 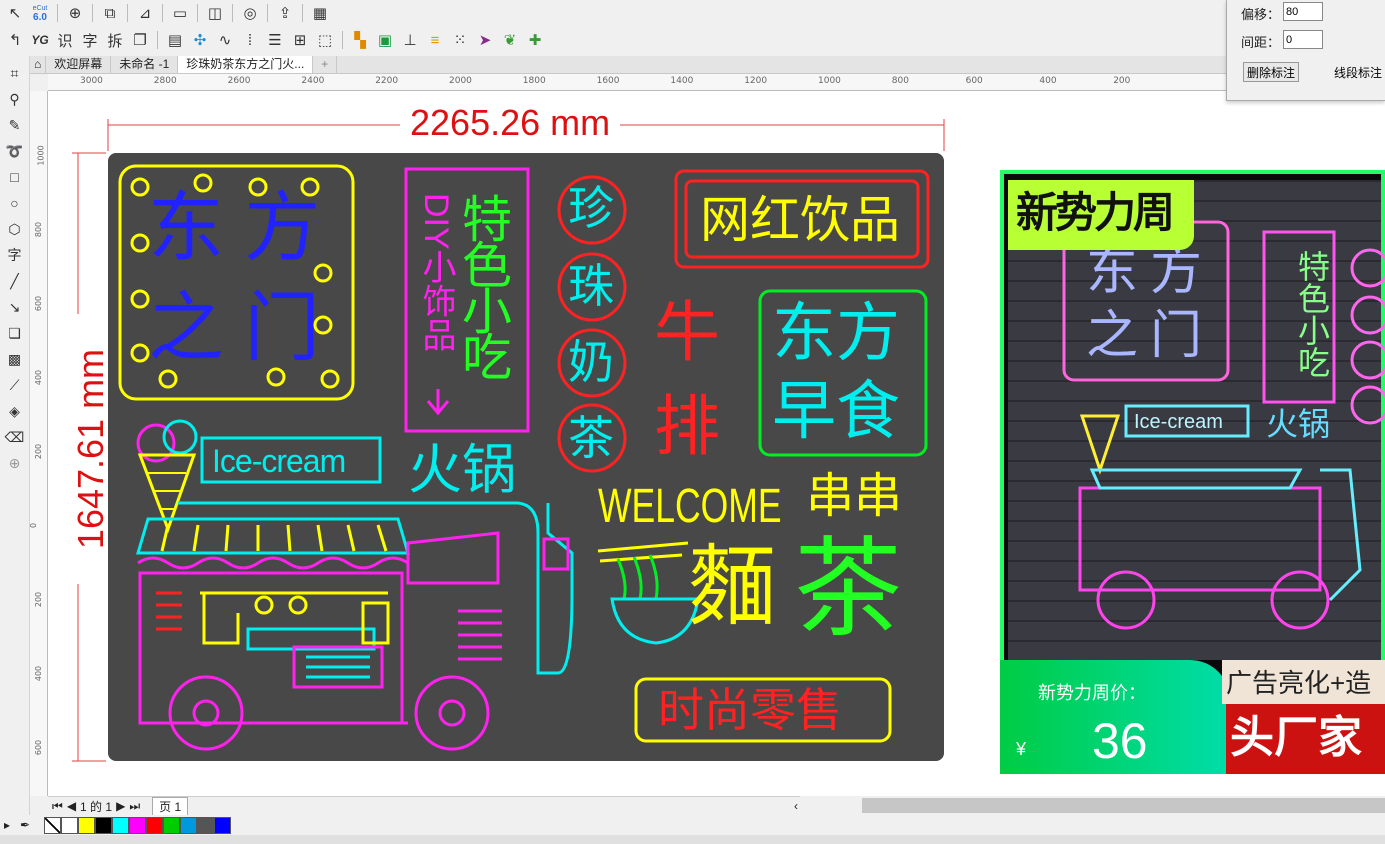 I want to click on neon-text-retail: 时尚零售, so click(x=750, y=710).